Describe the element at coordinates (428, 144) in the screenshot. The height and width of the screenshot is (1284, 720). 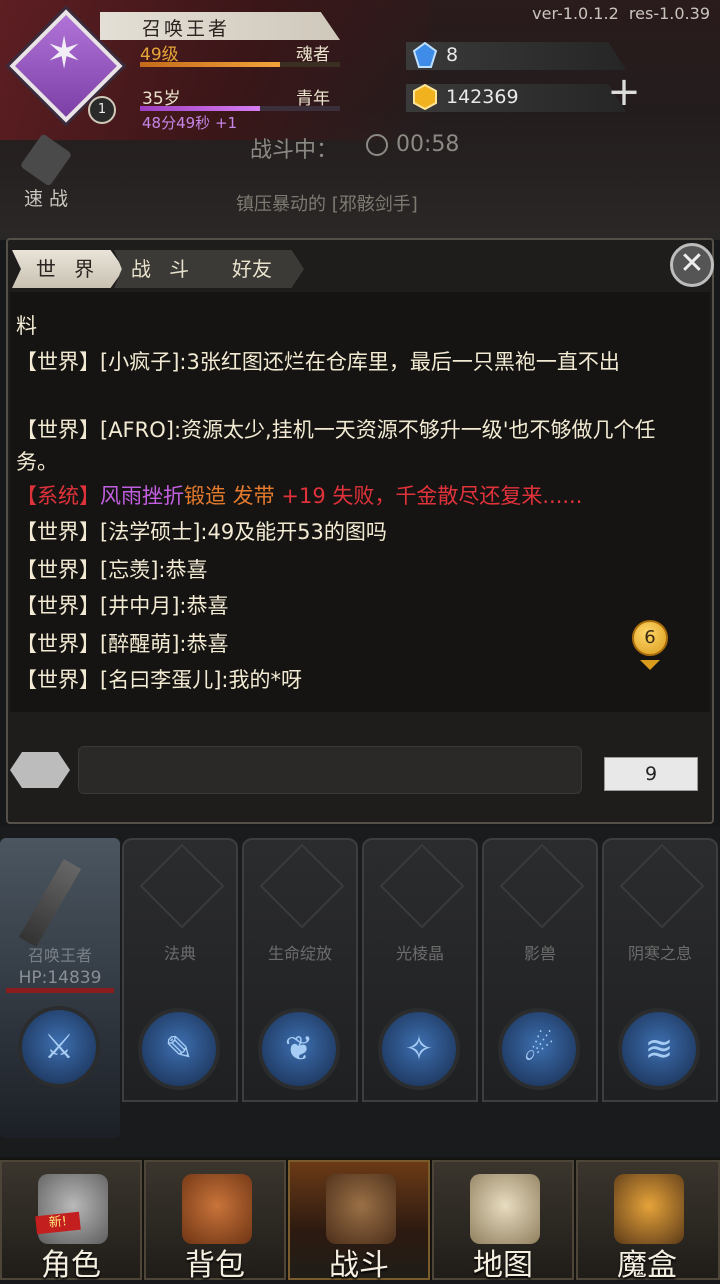
I see `battle-timer: 00:58` at that location.